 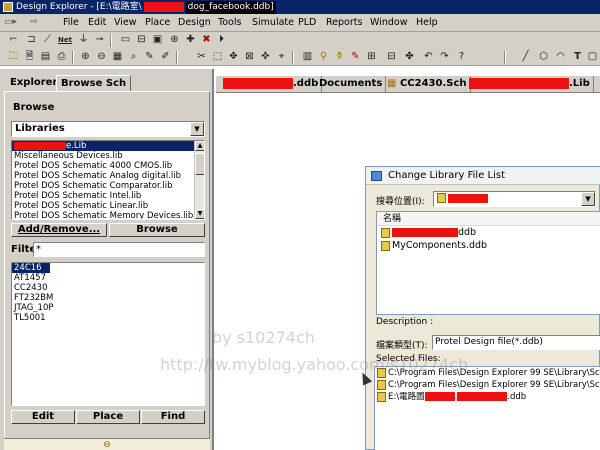 I want to click on list-item: TL5001, so click(x=108, y=318).